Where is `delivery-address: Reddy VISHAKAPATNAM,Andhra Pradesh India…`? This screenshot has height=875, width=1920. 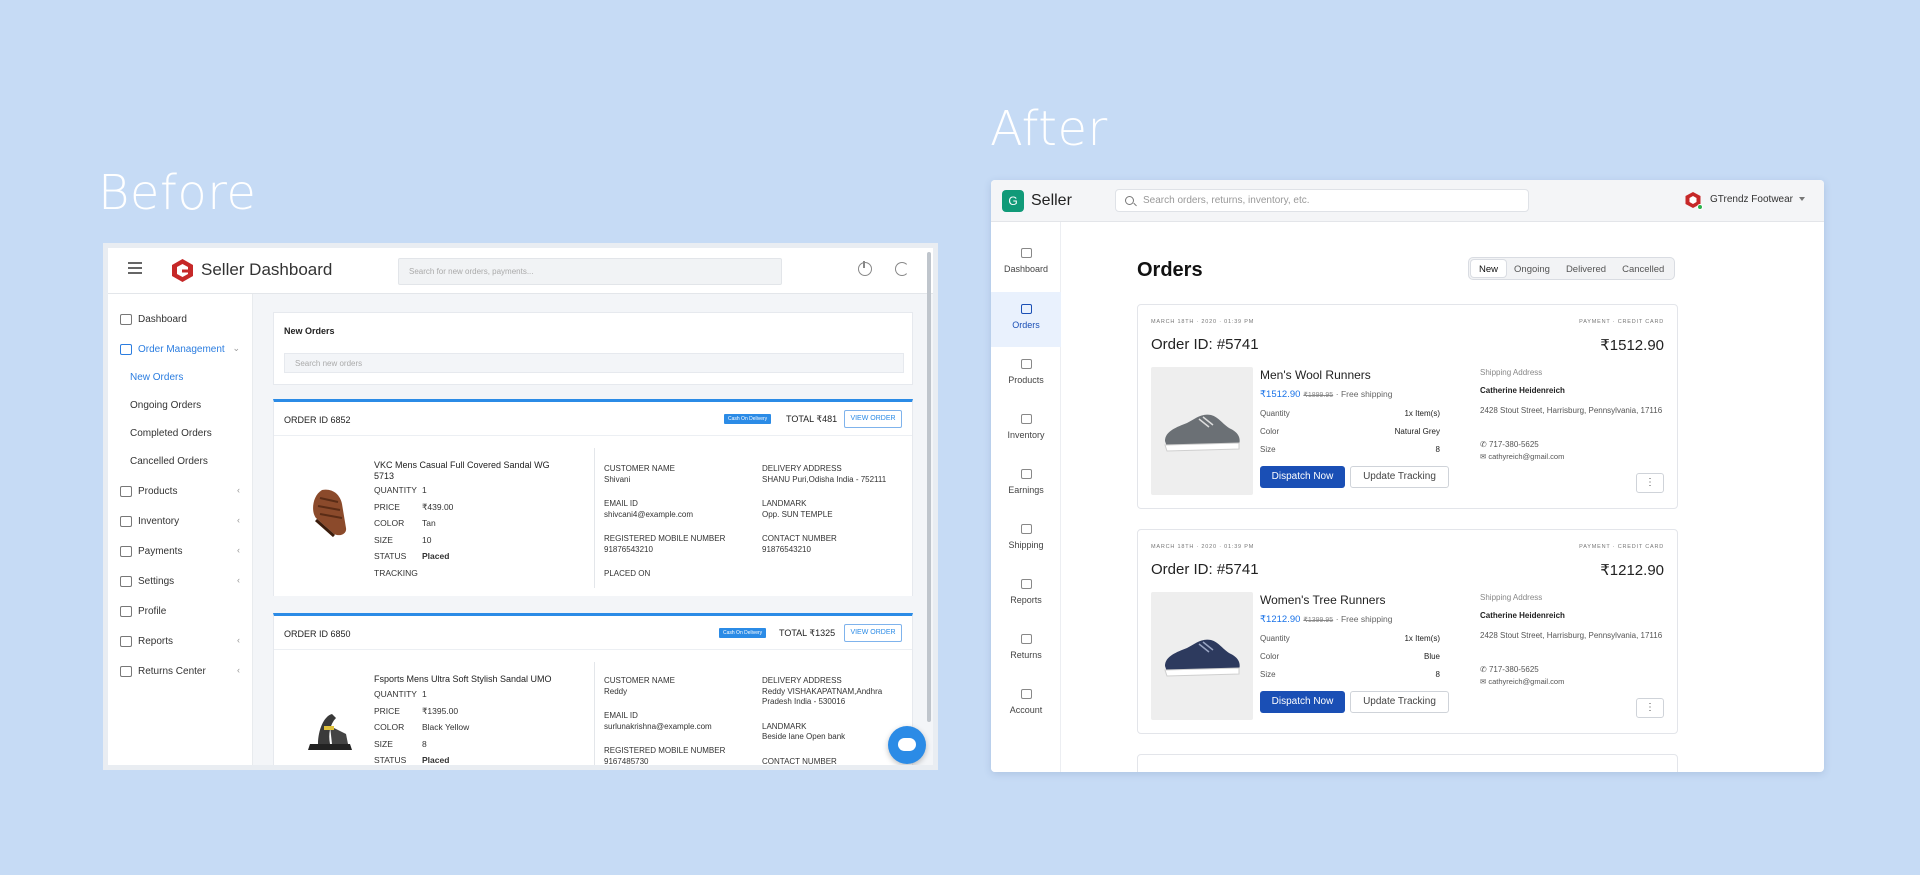
delivery-address: Reddy VISHAKAPATNAM,Andhra Pradesh India… is located at coordinates (822, 696).